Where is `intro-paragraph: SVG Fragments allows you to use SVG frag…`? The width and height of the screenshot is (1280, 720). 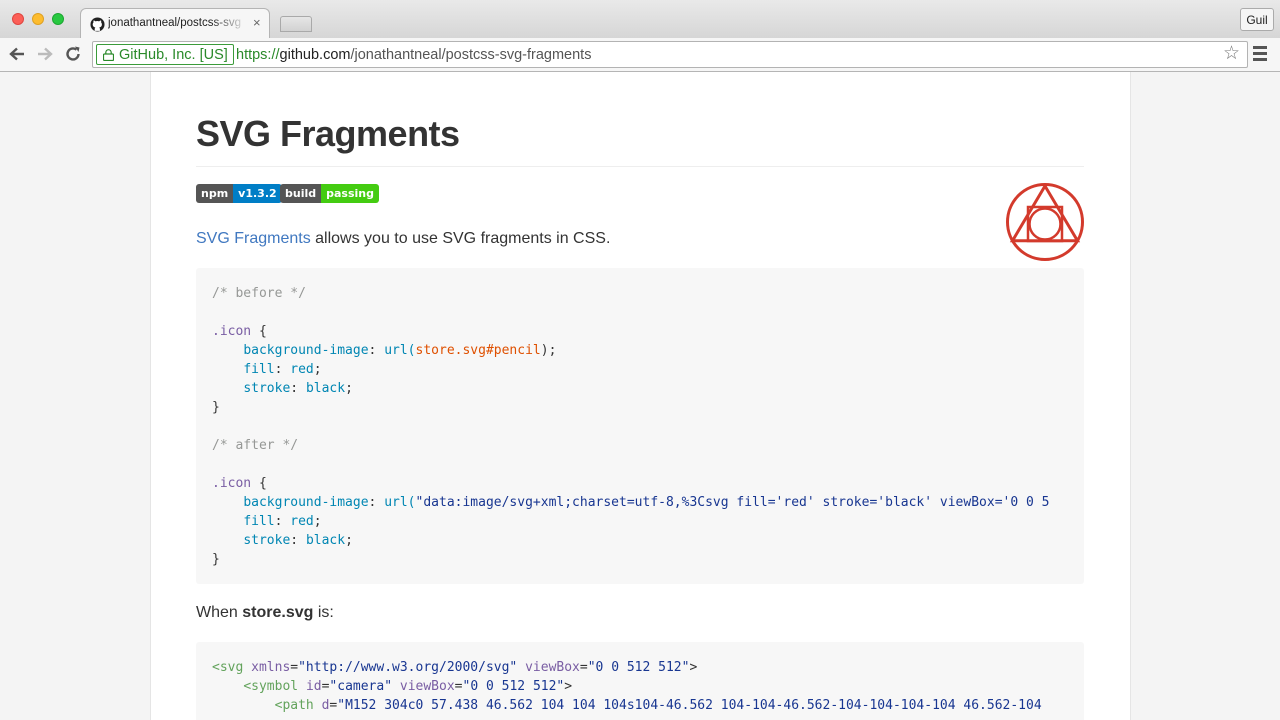
intro-paragraph: SVG Fragments allows you to use SVG frag… is located at coordinates (403, 239).